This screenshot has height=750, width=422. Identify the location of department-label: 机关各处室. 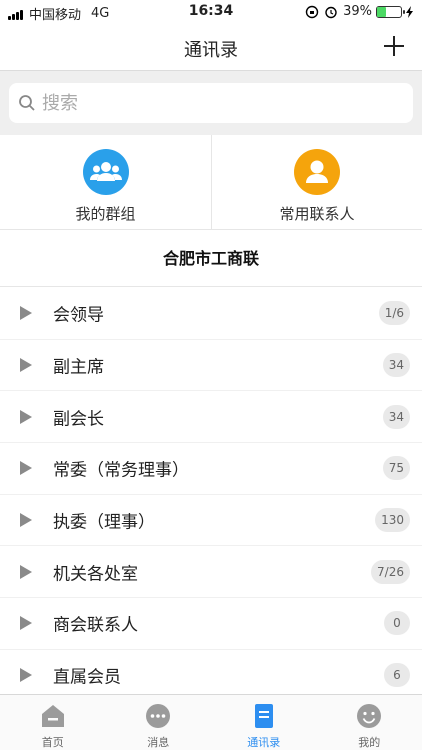
(95, 574).